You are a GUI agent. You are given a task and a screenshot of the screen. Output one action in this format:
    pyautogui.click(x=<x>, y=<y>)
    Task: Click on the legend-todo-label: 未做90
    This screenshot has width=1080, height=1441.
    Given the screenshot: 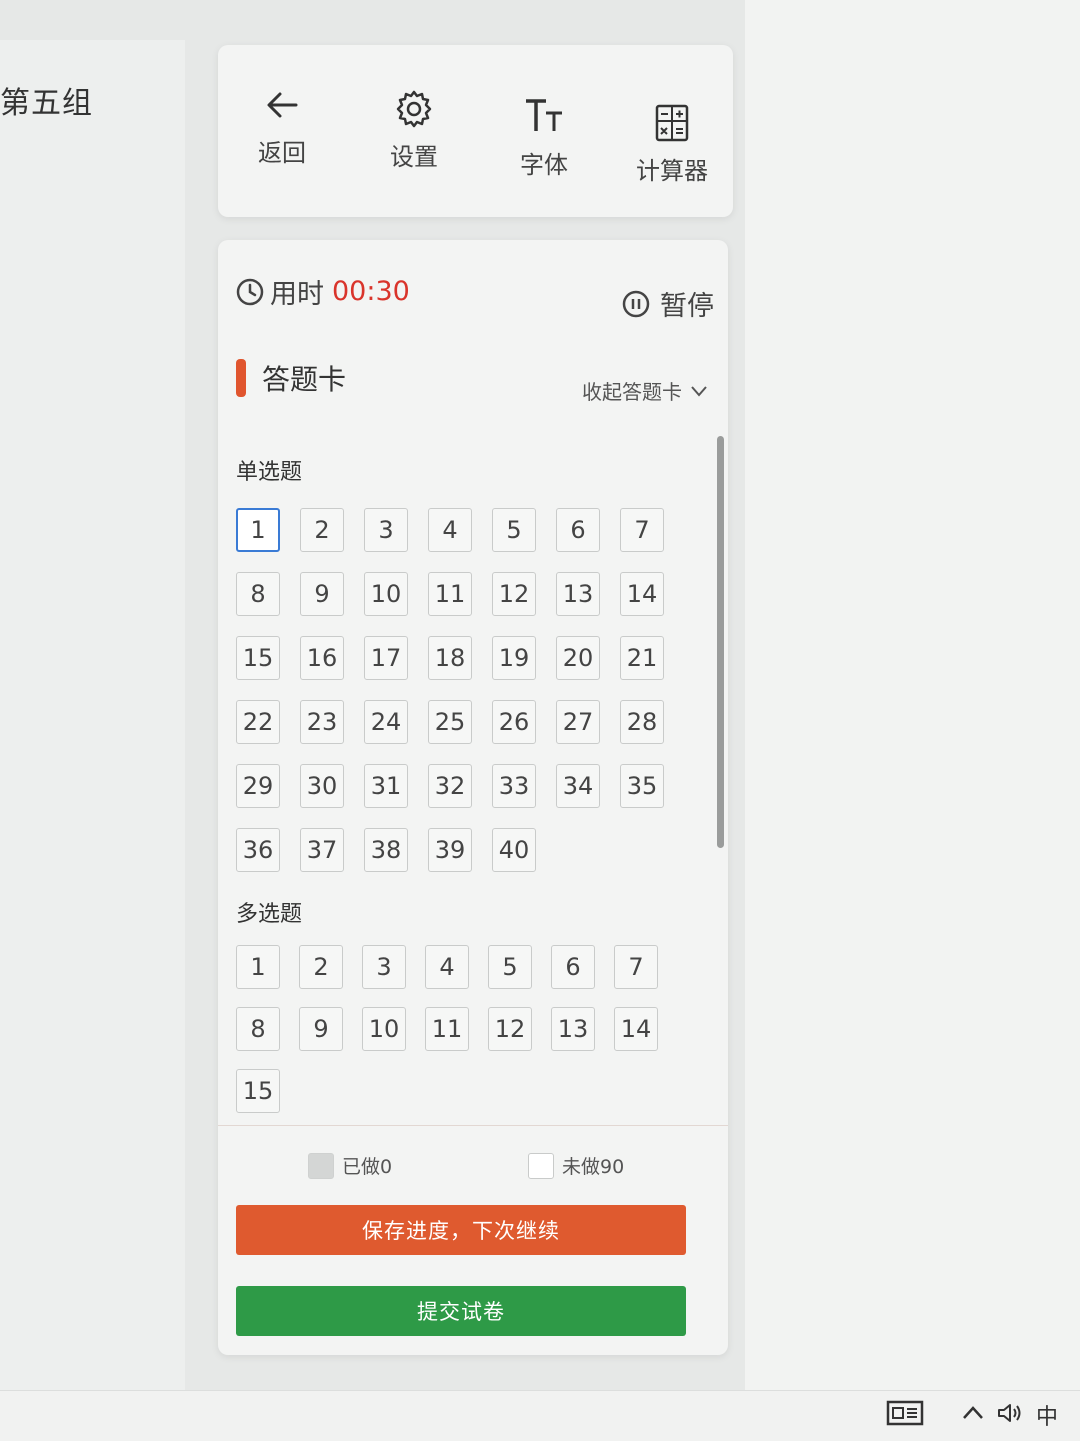 What is the action you would take?
    pyautogui.click(x=593, y=1167)
    